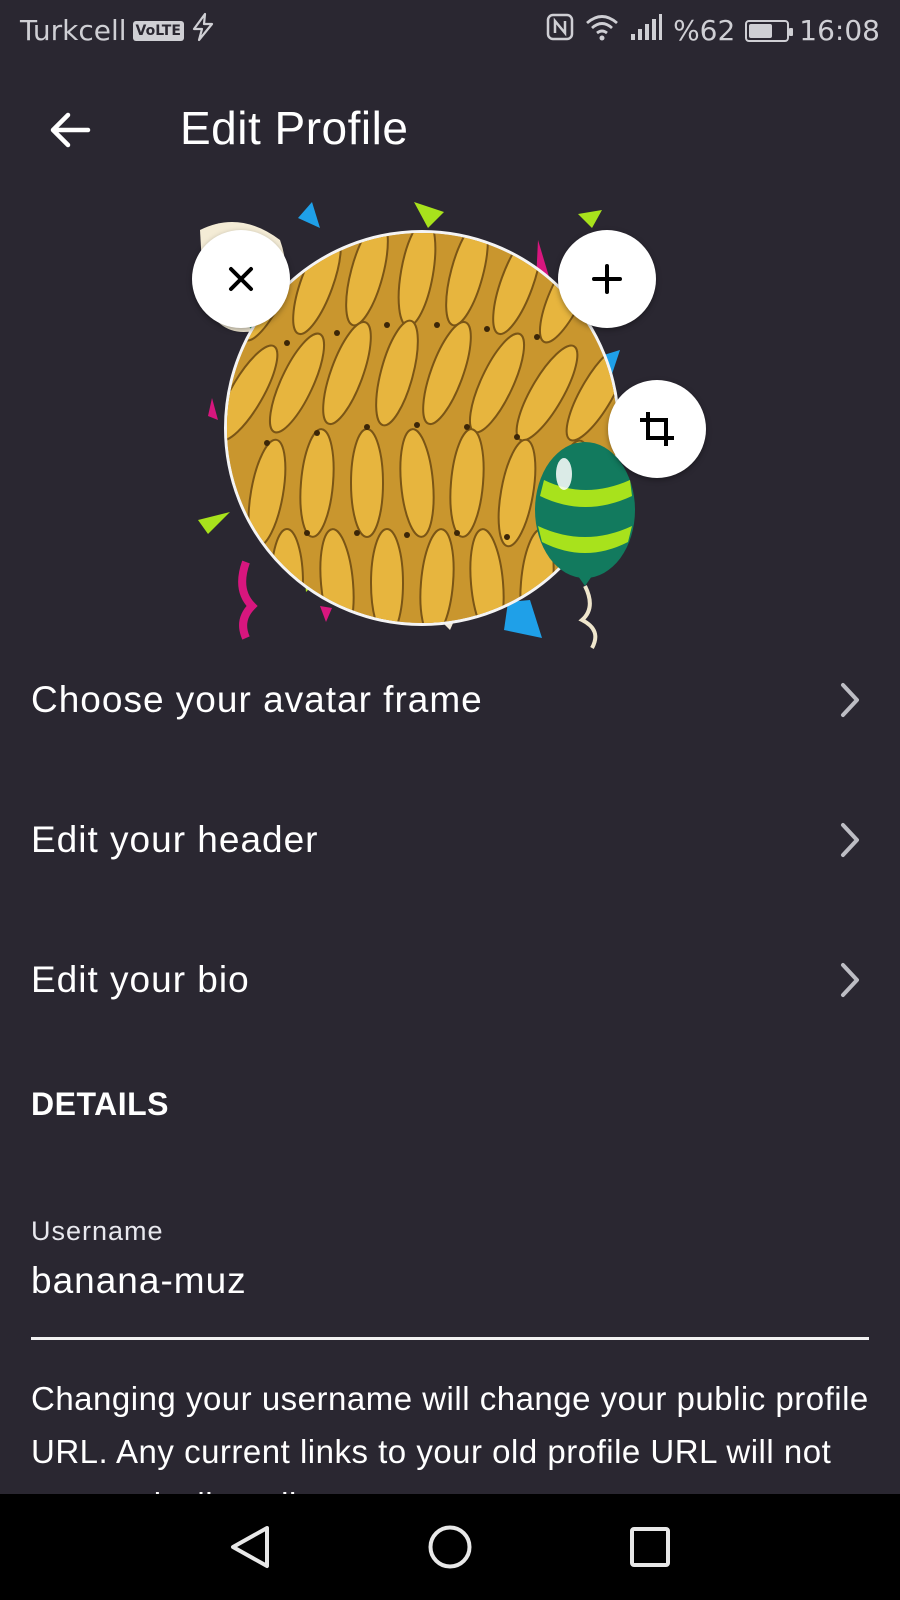 This screenshot has width=900, height=1600. I want to click on menu-label: Edit your header, so click(175, 839).